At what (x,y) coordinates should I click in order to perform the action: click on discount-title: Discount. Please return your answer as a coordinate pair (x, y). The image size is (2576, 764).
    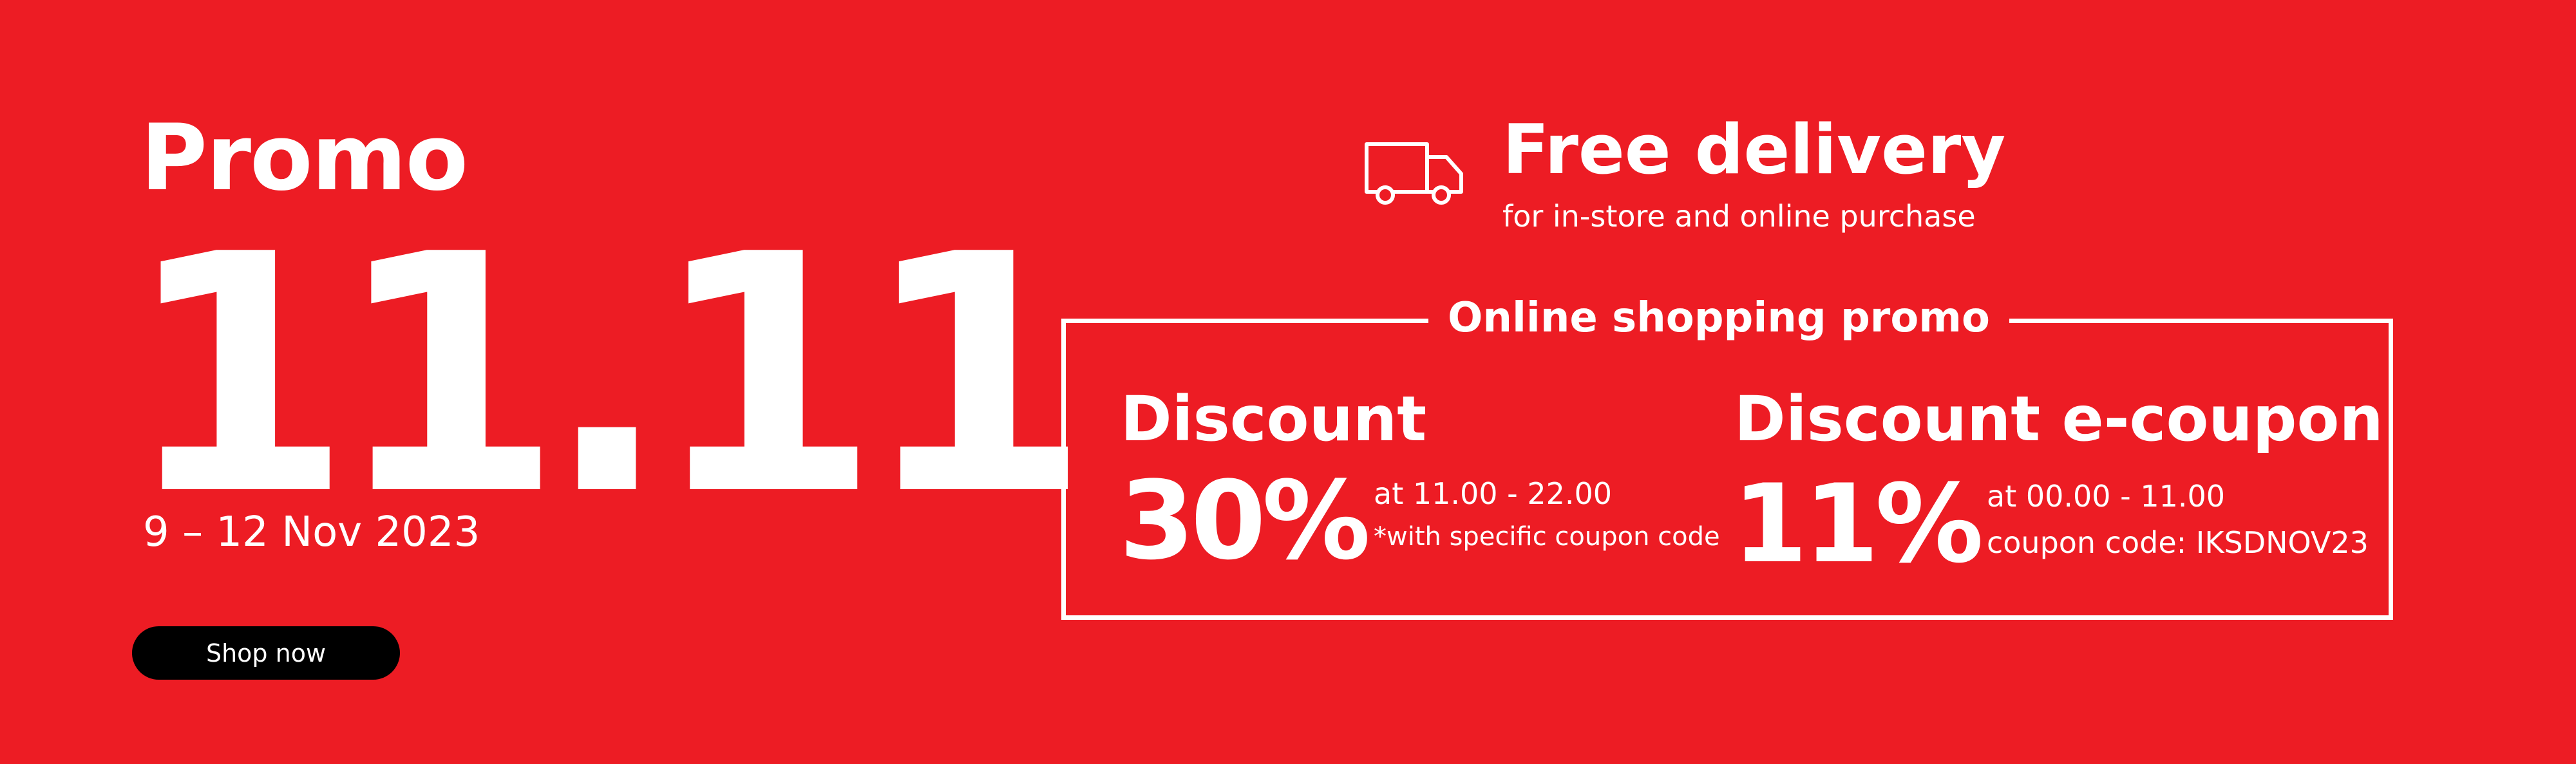
    Looking at the image, I should click on (1274, 419).